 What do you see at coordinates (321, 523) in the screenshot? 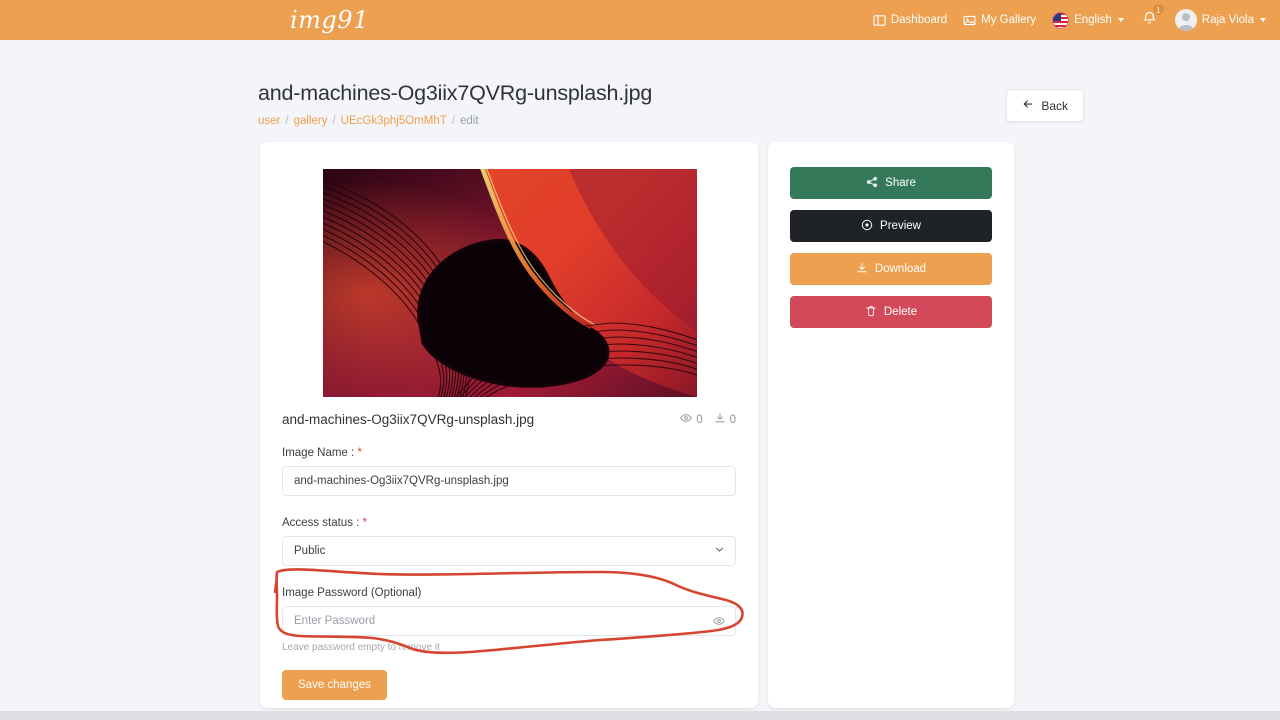
I see `access-status-label-text: Access status :` at bounding box center [321, 523].